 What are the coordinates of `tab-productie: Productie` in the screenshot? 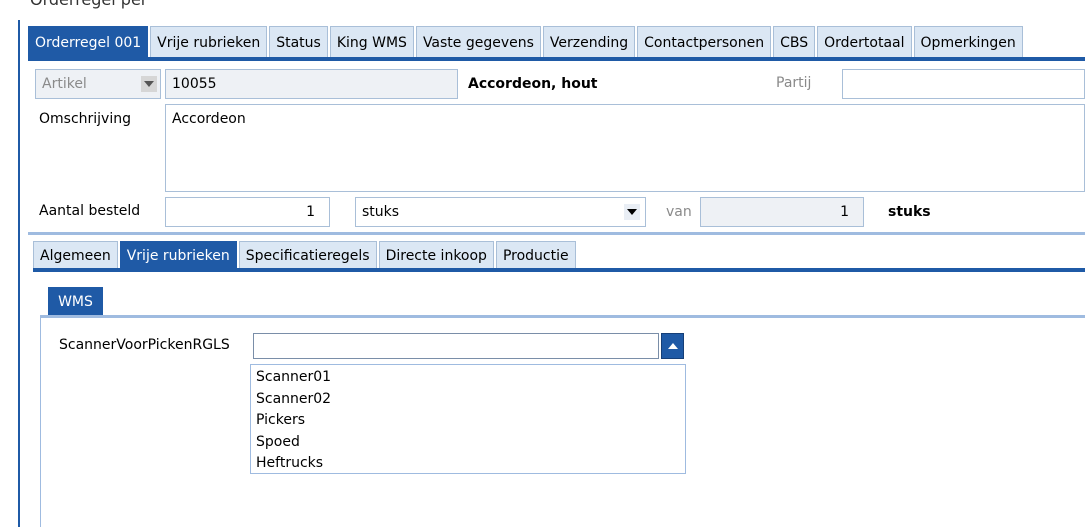 It's located at (535, 255).